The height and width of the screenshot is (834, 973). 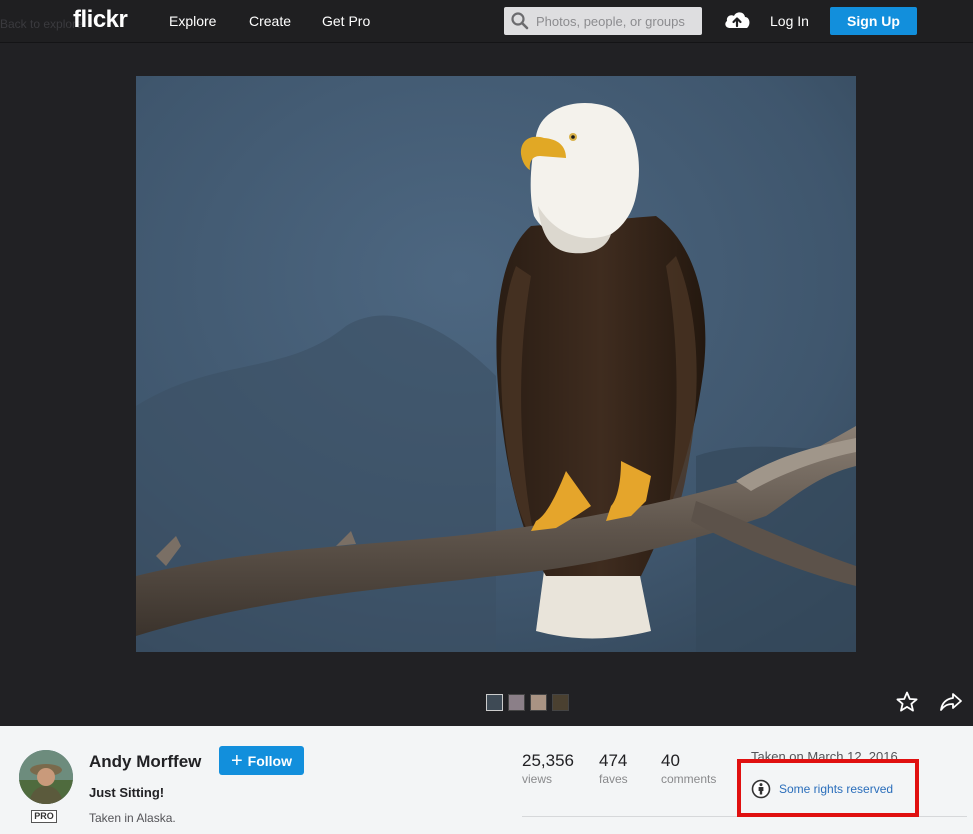 I want to click on comments-stat: 40 comments, so click(x=688, y=768).